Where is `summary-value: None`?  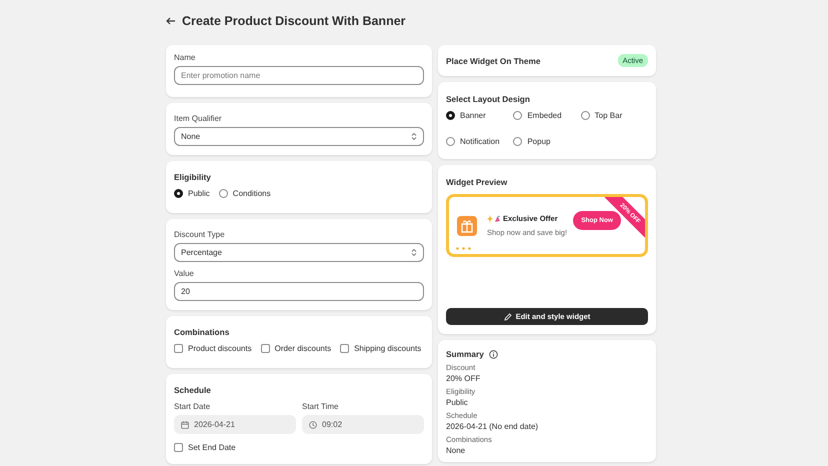
summary-value: None is located at coordinates (456, 450).